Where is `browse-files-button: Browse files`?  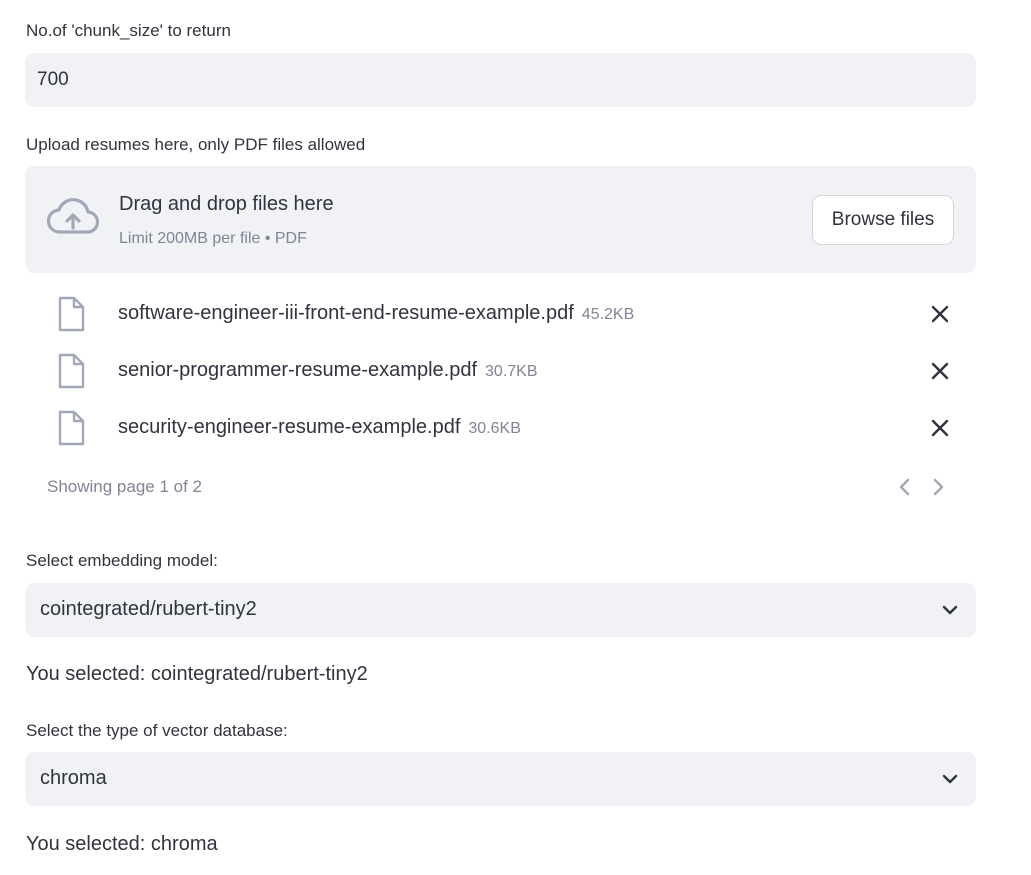 browse-files-button: Browse files is located at coordinates (883, 220).